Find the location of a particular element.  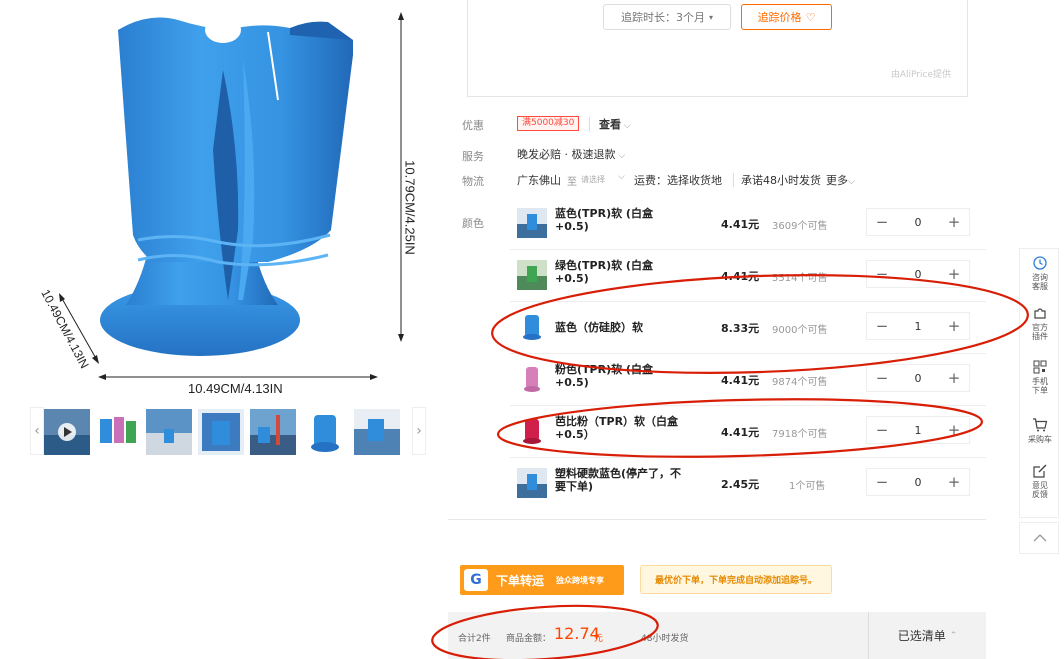

thumbnail-strip: ‹ › is located at coordinates (228, 431).